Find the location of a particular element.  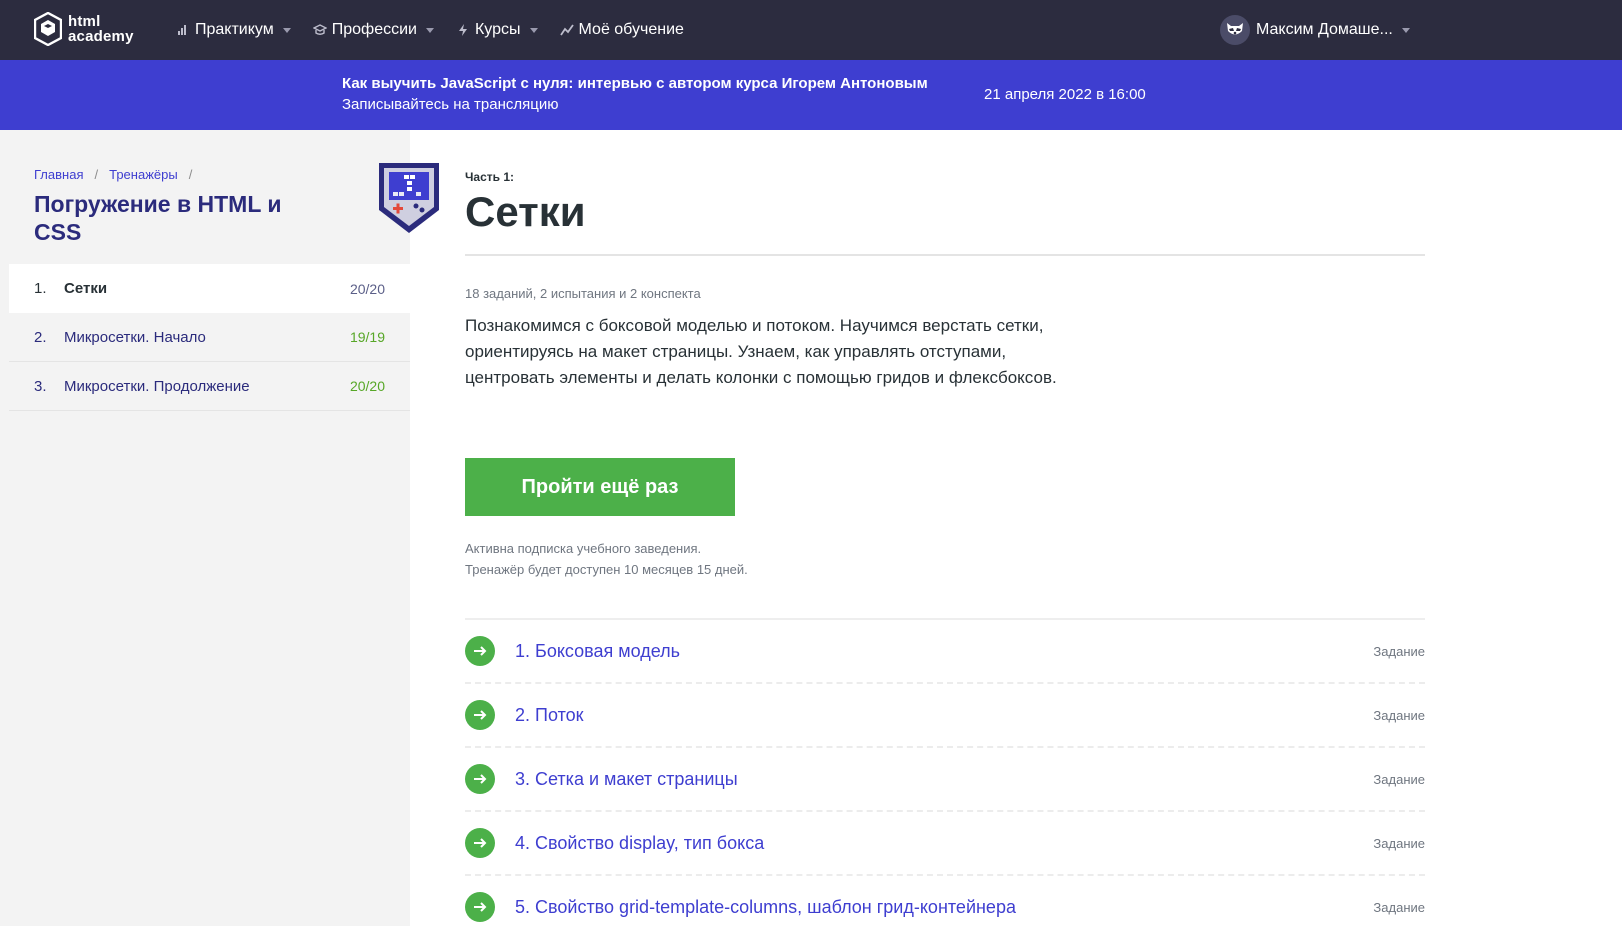

main-nav: Практикум Профессии Курсы Моё обучение is located at coordinates (441, 30).